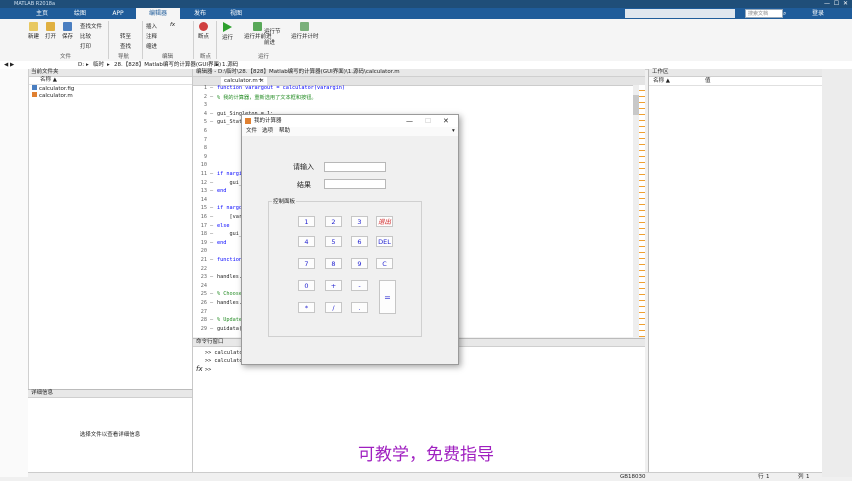 The height and width of the screenshot is (481, 852). Describe the element at coordinates (125, 46) in the screenshot. I see `find-button: 查找` at that location.